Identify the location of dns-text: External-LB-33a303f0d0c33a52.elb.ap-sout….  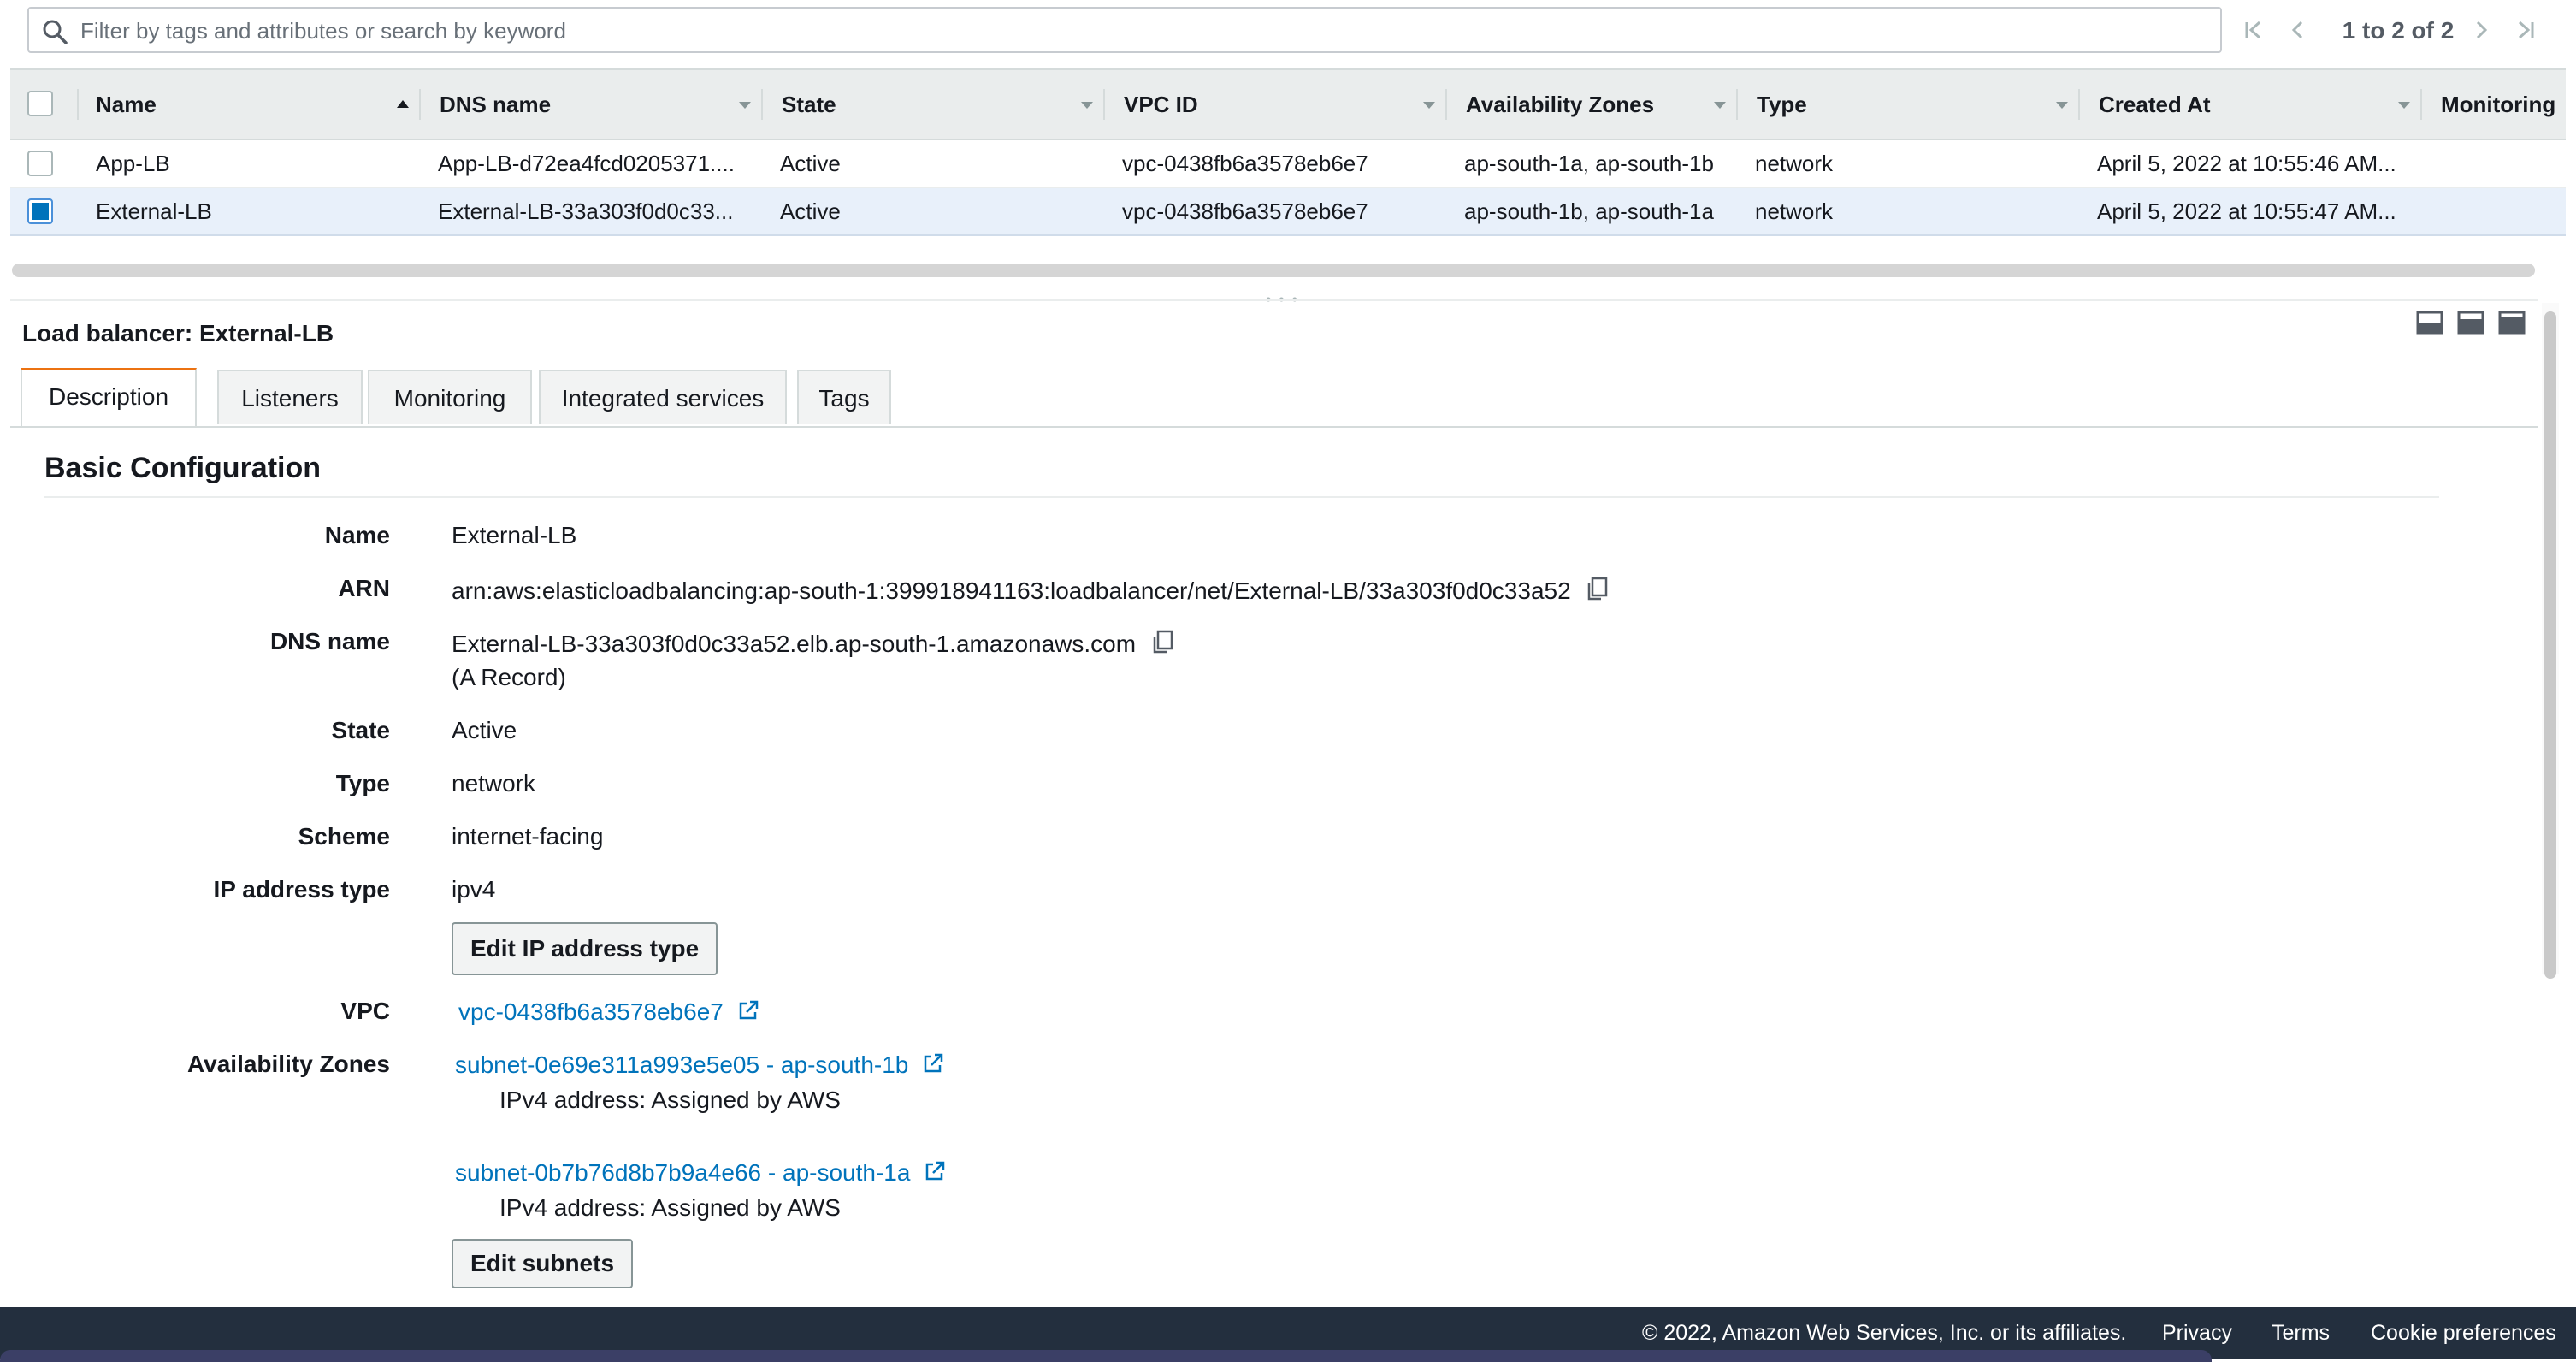
(794, 644).